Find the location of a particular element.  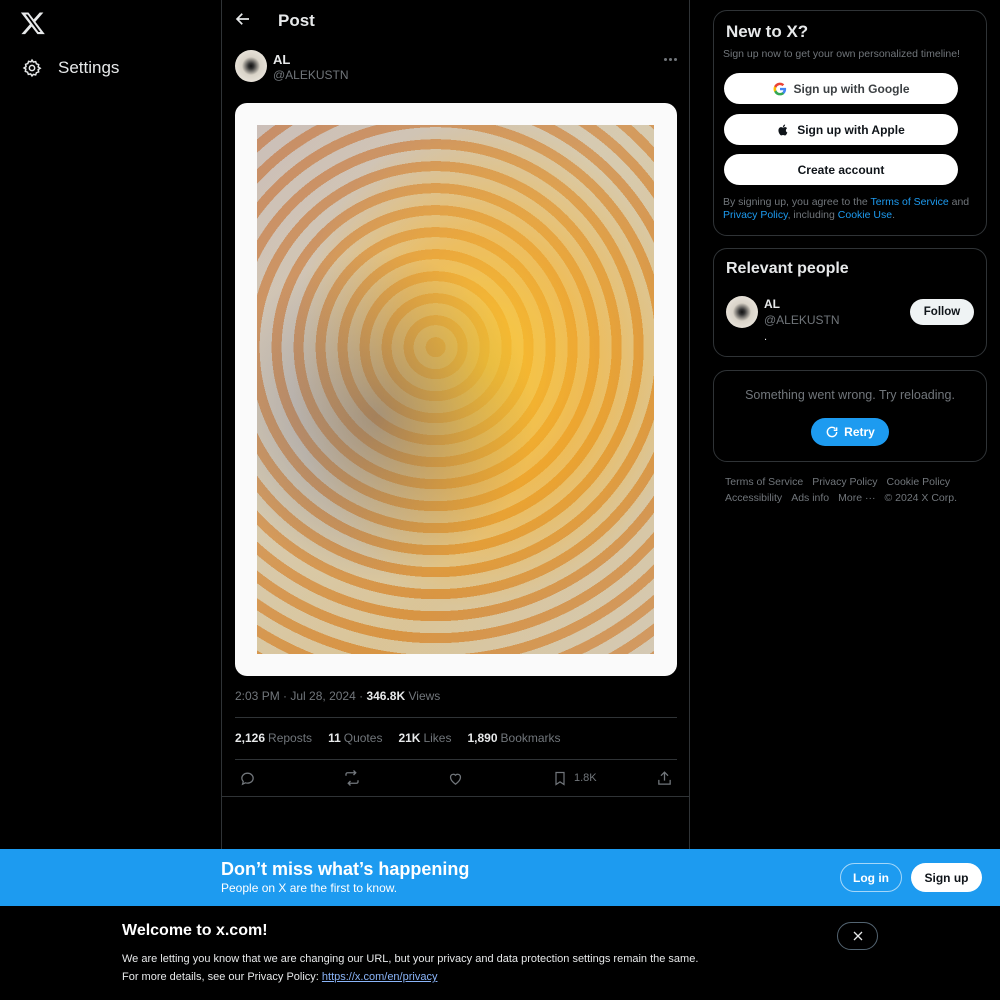

cookie-link: Cookie Use is located at coordinates (865, 215).